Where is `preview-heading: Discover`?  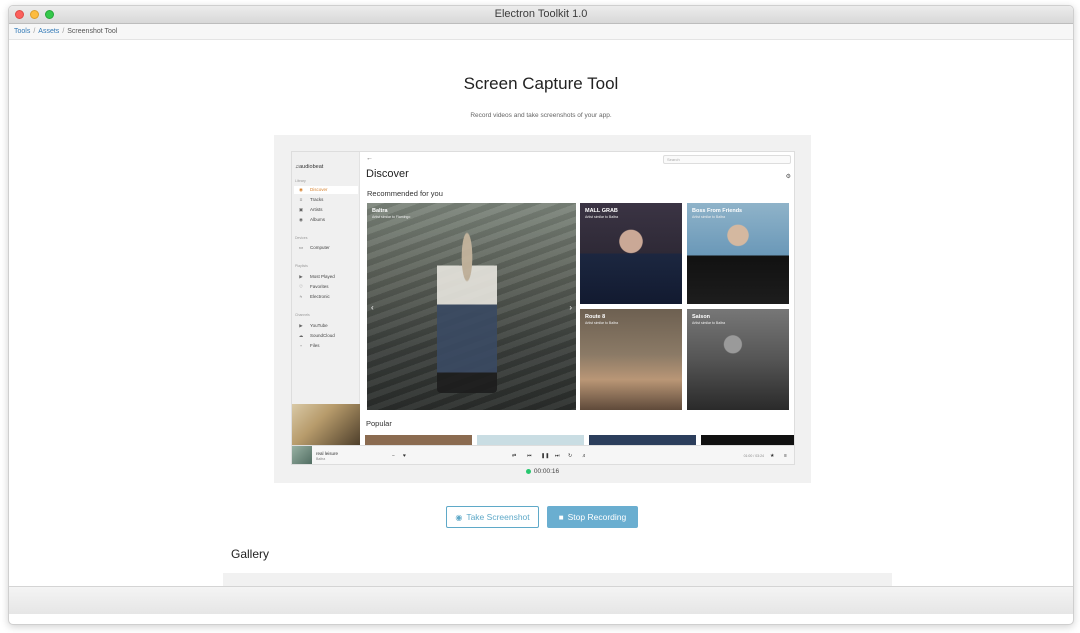
preview-heading: Discover is located at coordinates (387, 174).